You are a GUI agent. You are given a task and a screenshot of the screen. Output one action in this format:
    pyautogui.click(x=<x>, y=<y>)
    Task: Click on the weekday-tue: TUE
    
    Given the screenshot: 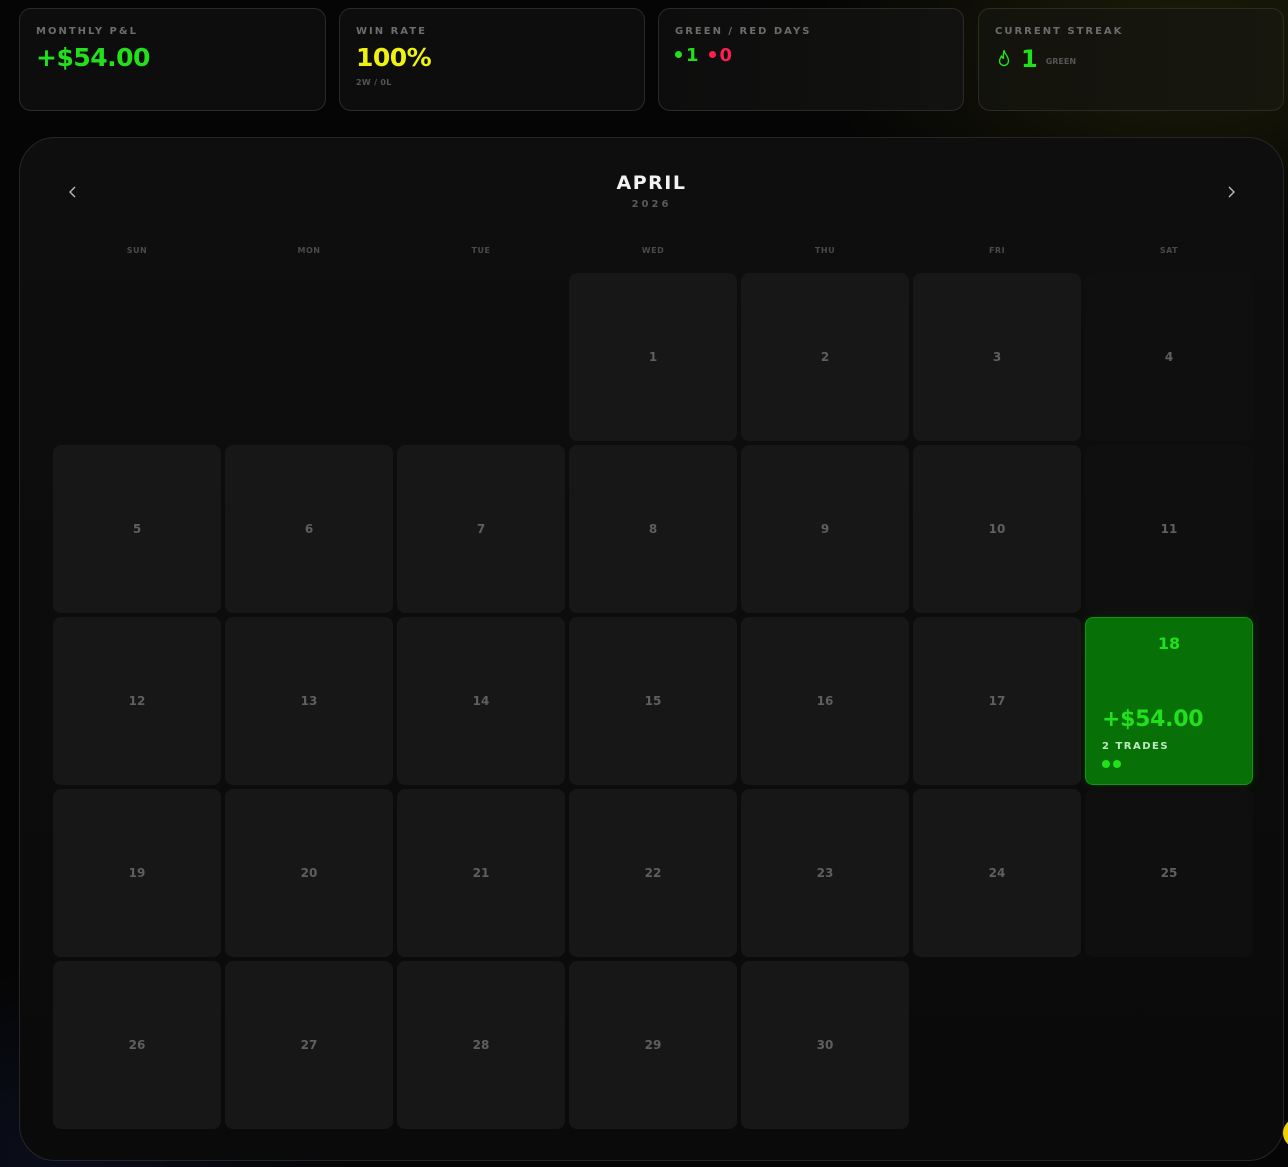 What is the action you would take?
    pyautogui.click(x=481, y=250)
    